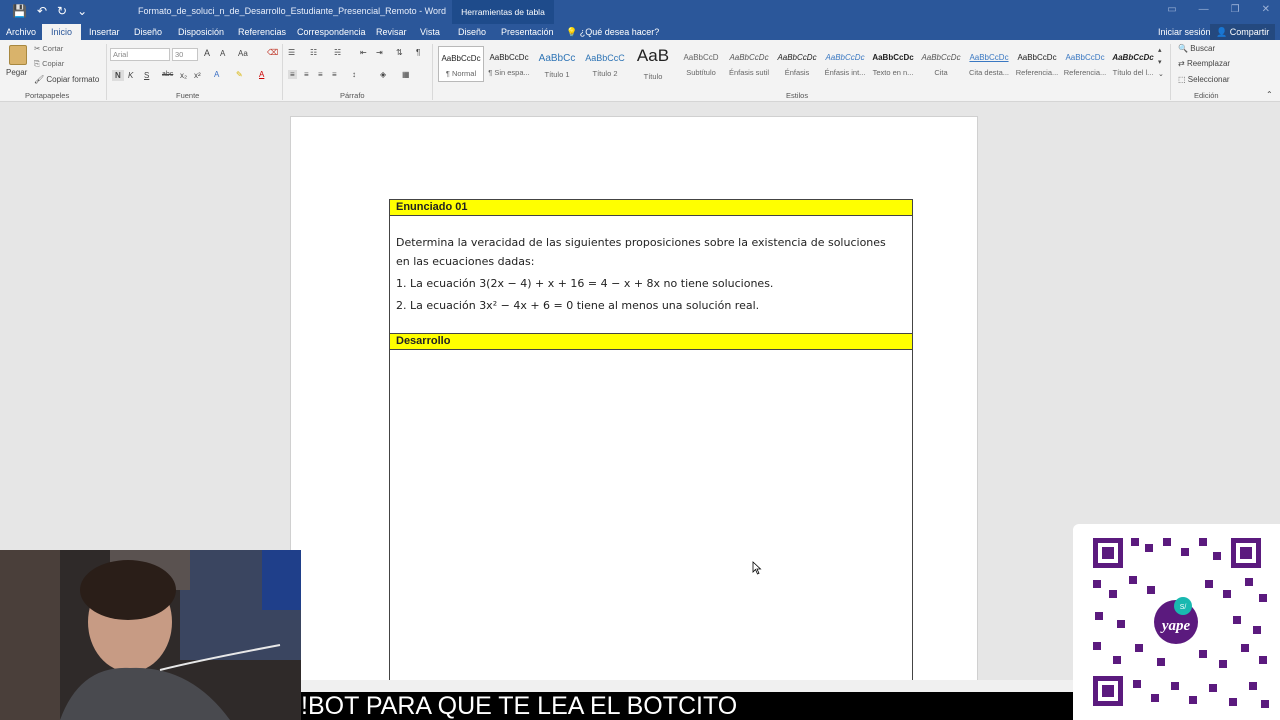 The width and height of the screenshot is (1280, 720). What do you see at coordinates (62, 11) in the screenshot?
I see `redo-icon: ↻` at bounding box center [62, 11].